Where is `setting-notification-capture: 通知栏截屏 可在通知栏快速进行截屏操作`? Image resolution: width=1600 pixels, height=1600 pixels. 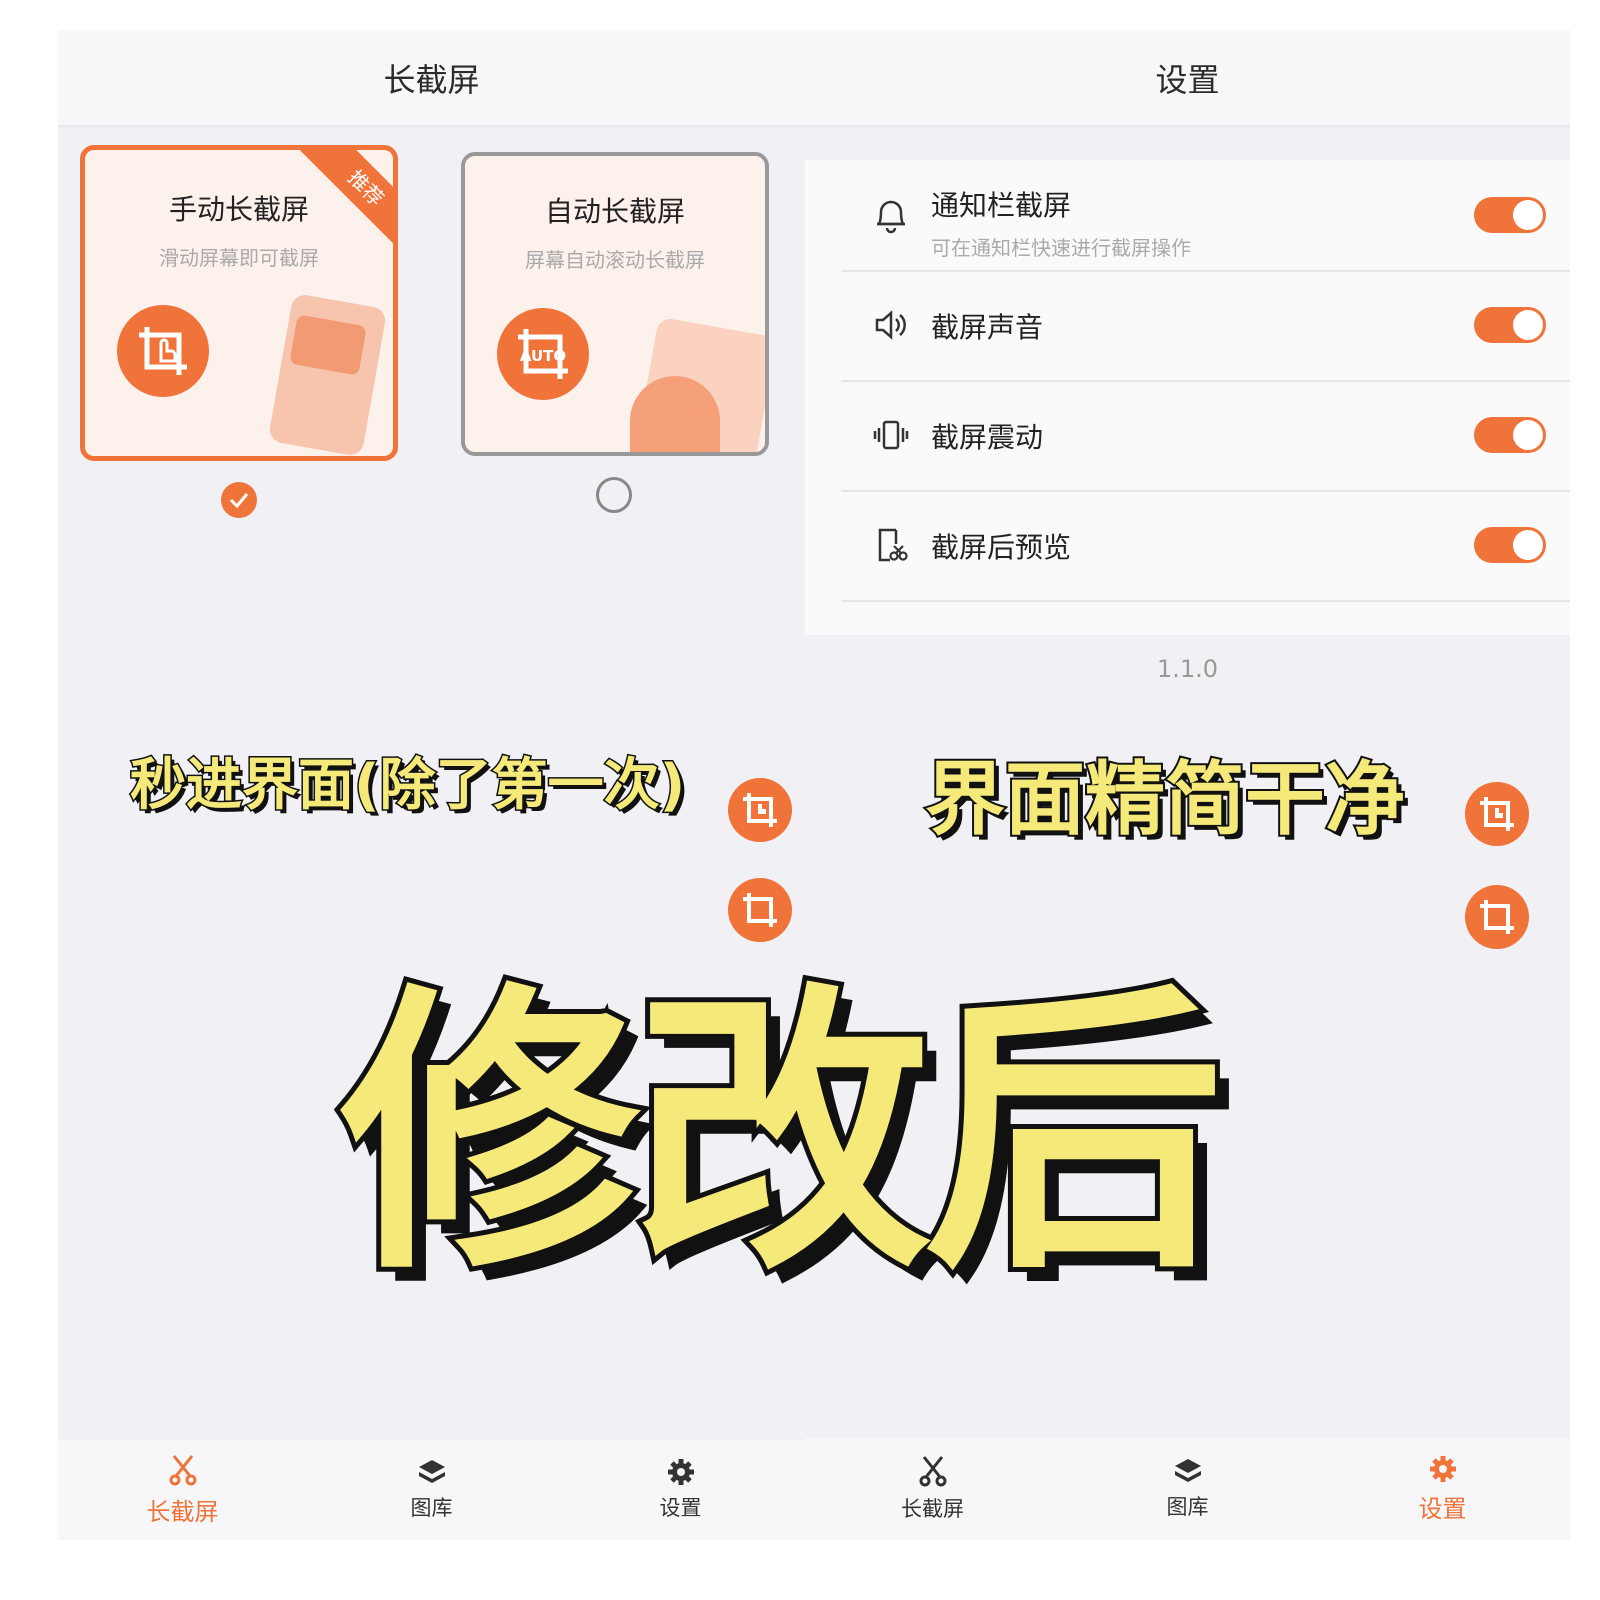
setting-notification-capture: 通知栏截屏 可在通知栏快速进行截屏操作 is located at coordinates (1205, 216).